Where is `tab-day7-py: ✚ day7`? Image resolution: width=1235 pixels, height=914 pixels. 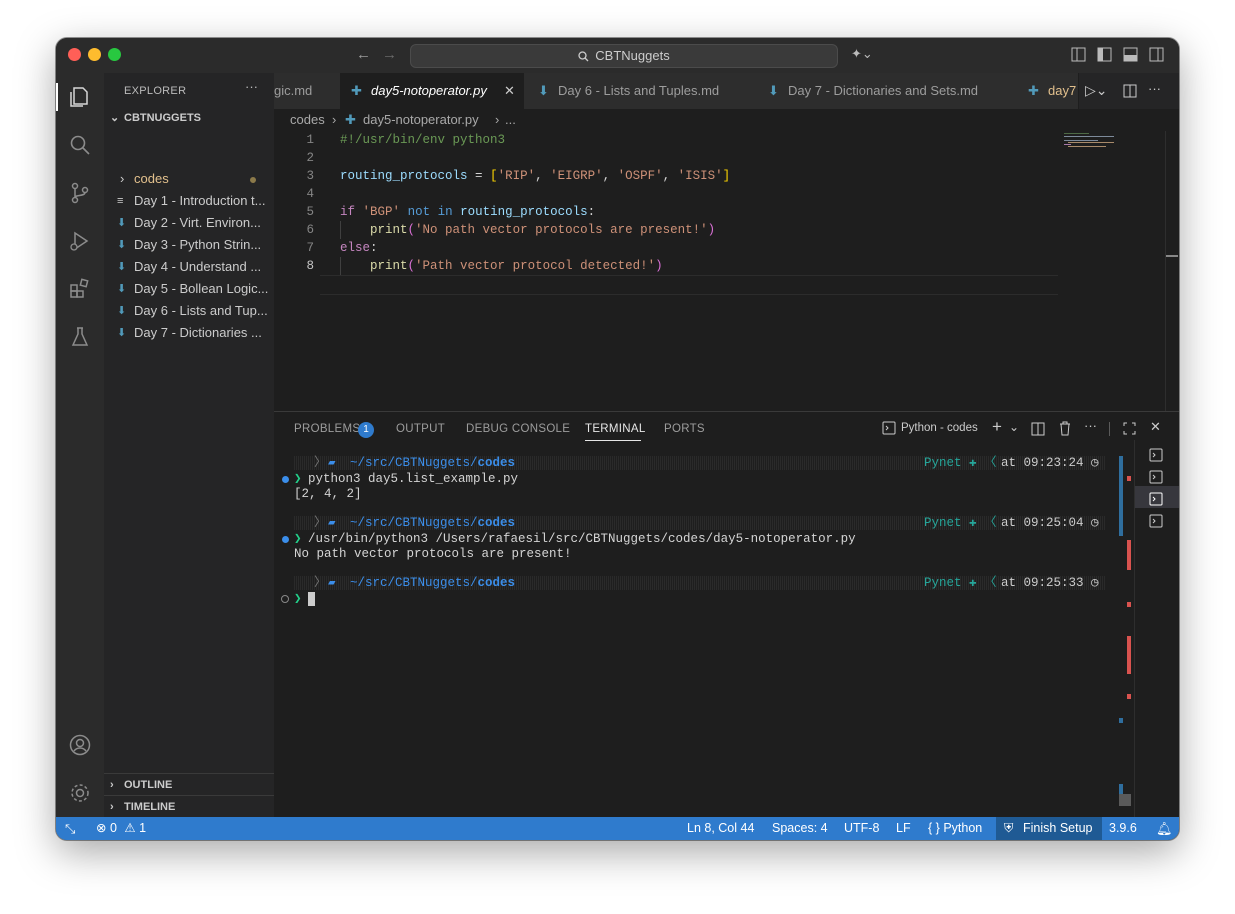 tab-day7-py: ✚ day7 is located at coordinates (1046, 91).